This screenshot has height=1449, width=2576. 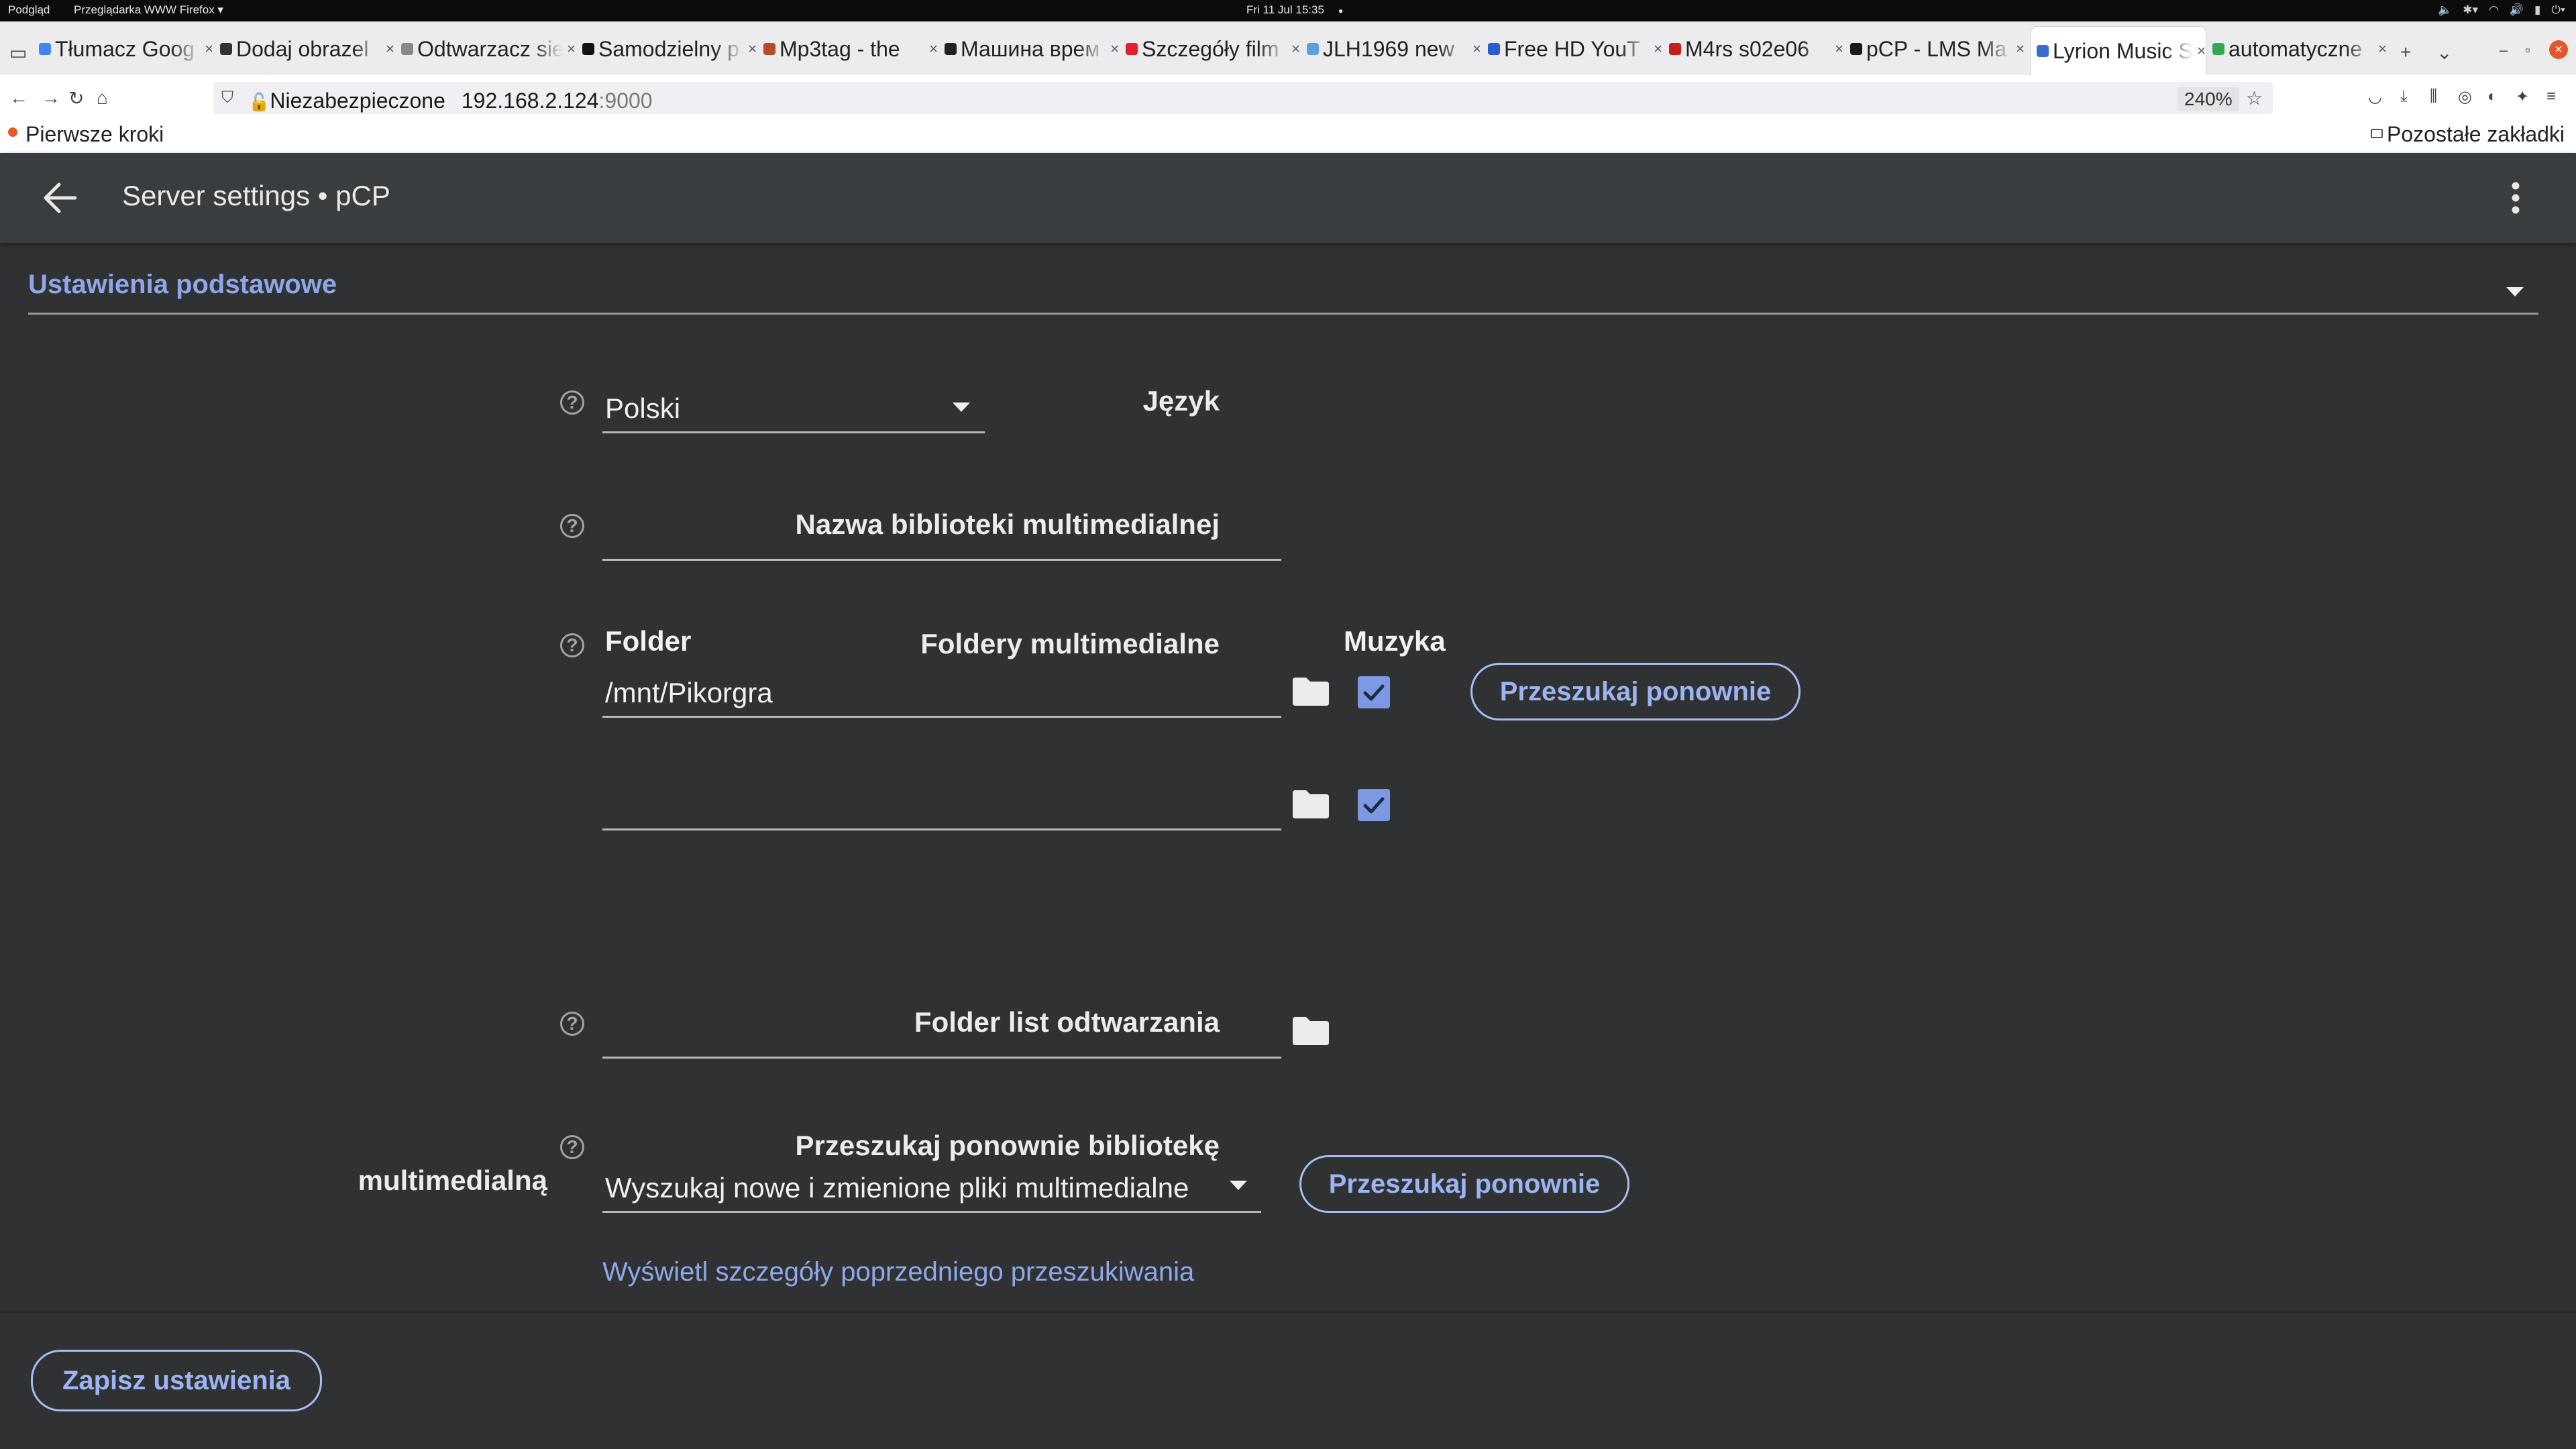 I want to click on media-folder-input-1: /mnt/Pikorgra, so click(x=941, y=687).